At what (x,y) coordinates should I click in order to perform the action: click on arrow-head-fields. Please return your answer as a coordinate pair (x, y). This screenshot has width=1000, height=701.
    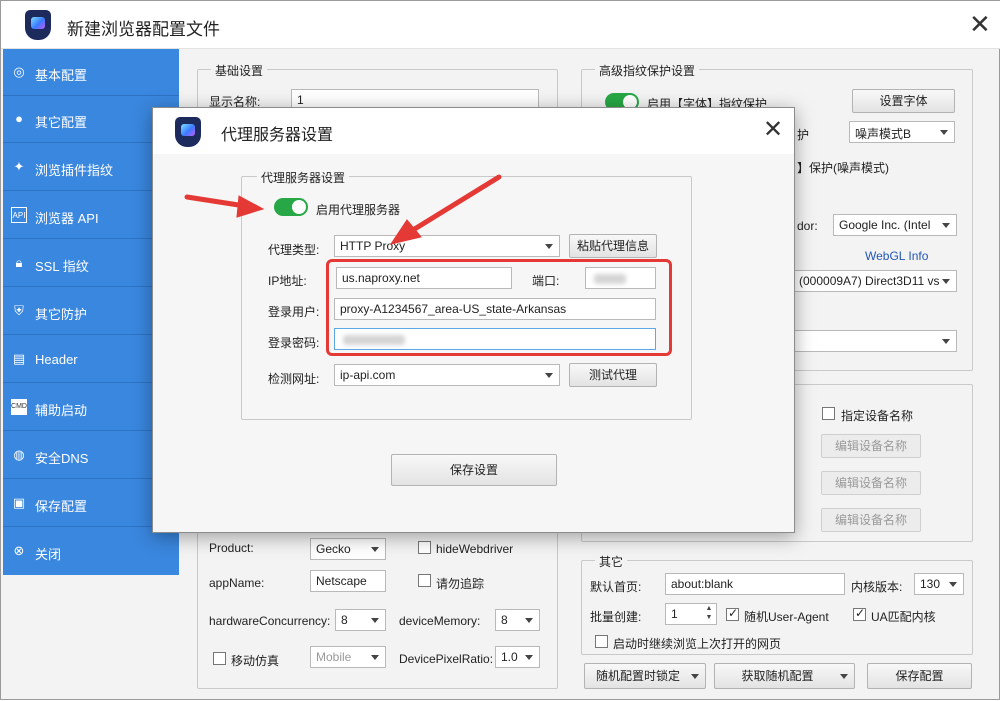
    Looking at the image, I should click on (405, 232).